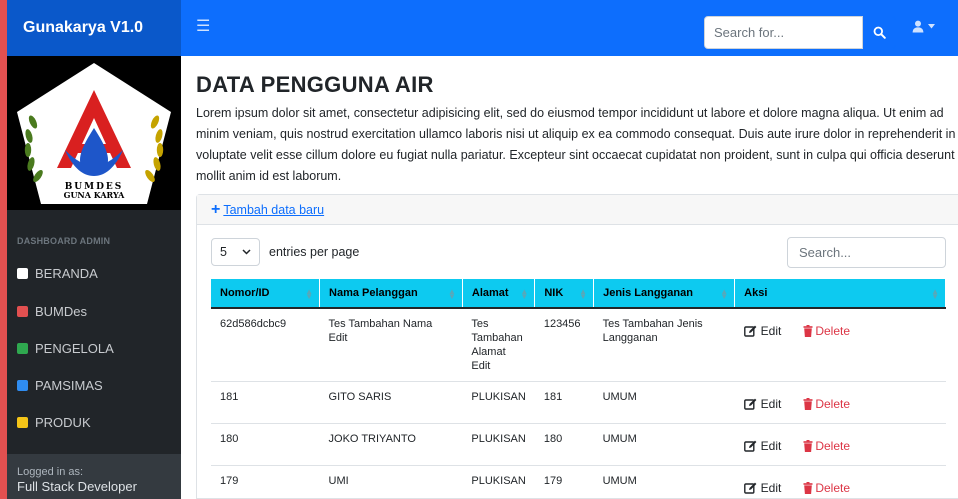  What do you see at coordinates (918, 26) in the screenshot?
I see `user-icon` at bounding box center [918, 26].